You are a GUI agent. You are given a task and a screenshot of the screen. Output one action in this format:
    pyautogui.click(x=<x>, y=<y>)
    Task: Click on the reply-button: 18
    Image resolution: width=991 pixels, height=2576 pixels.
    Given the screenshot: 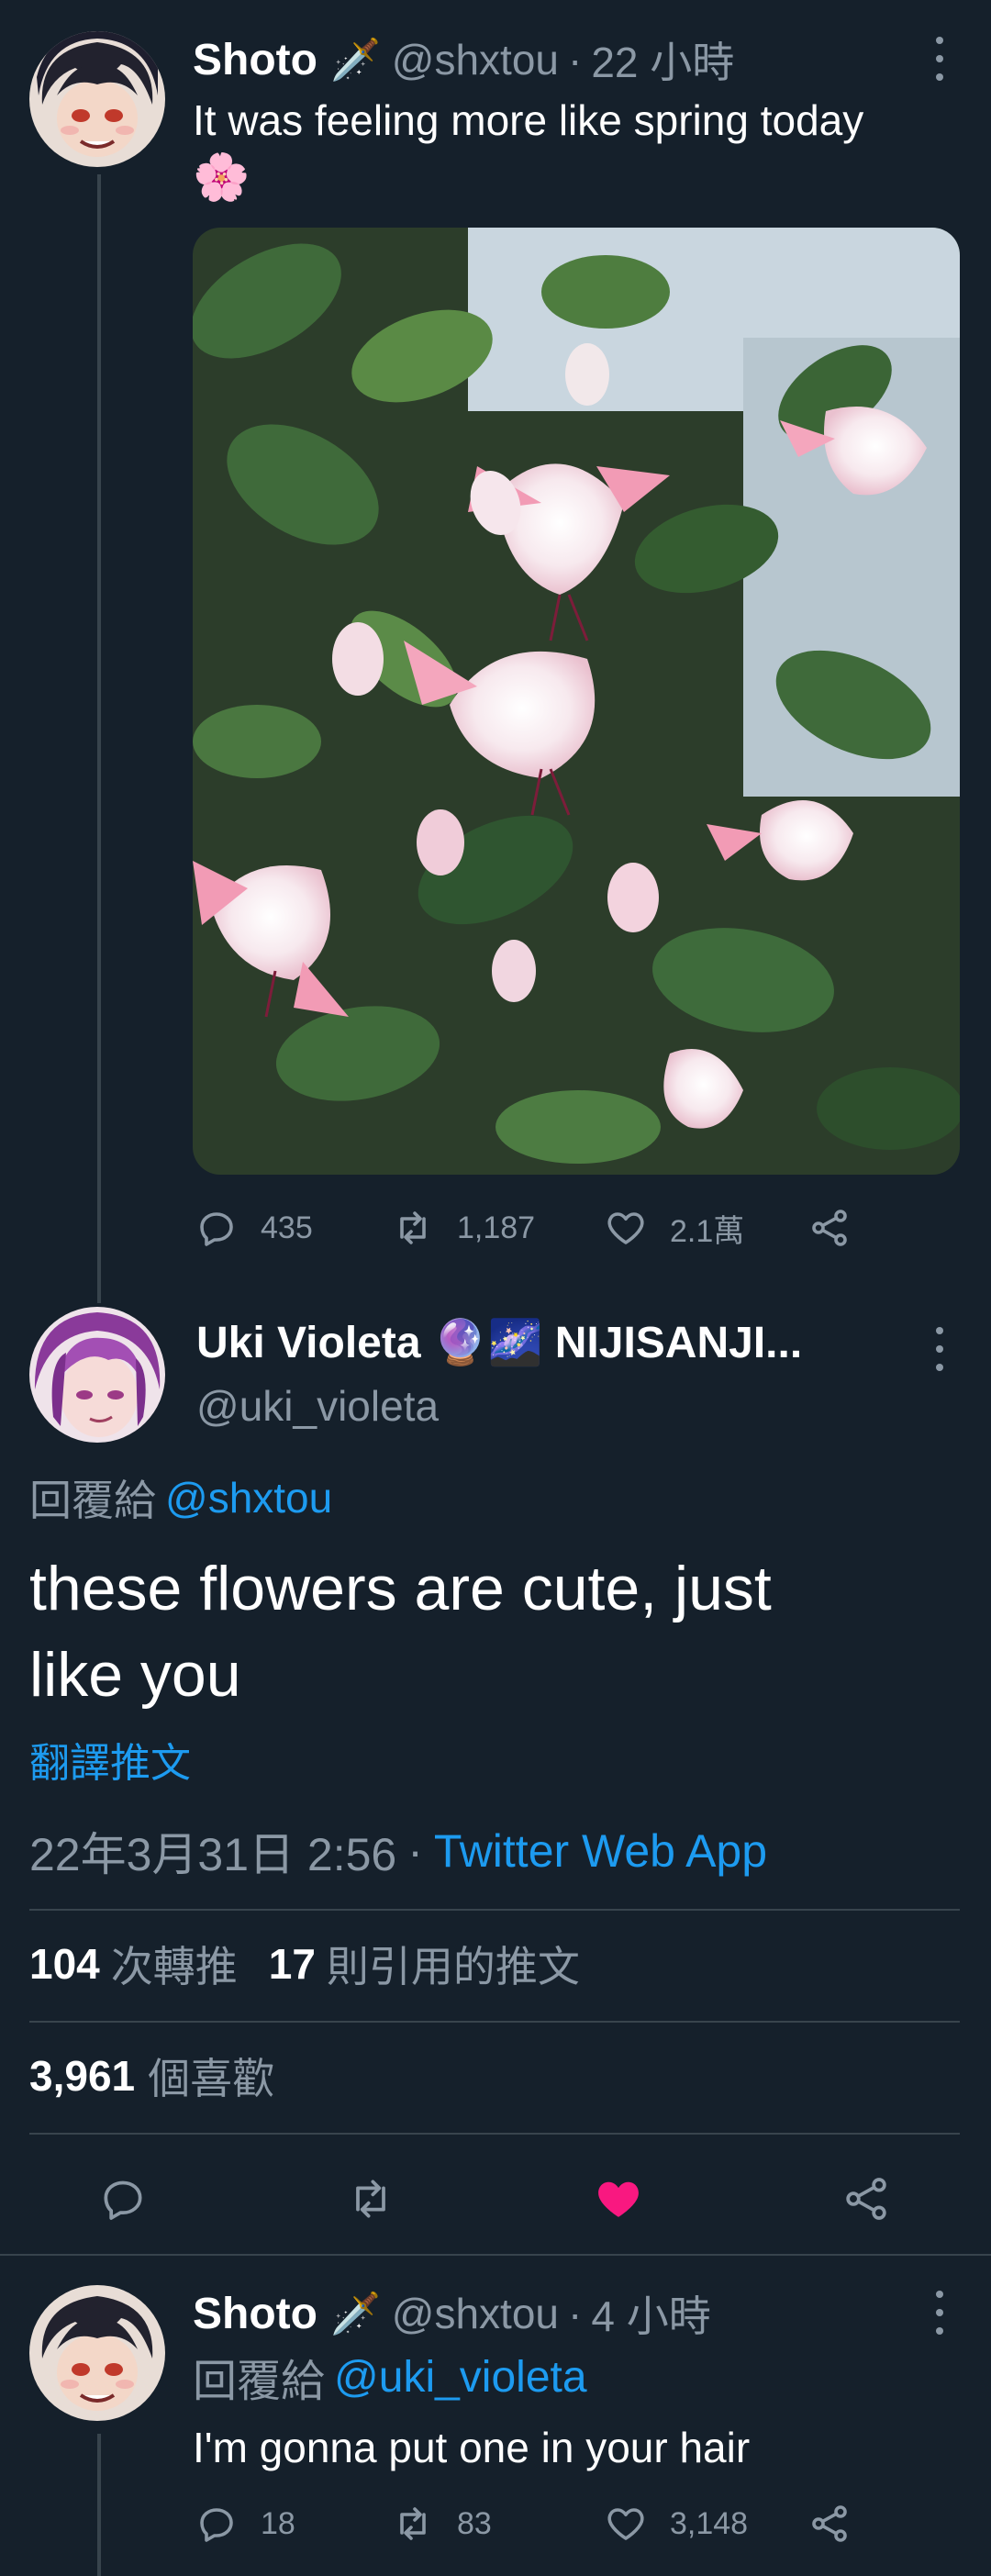 What is the action you would take?
    pyautogui.click(x=293, y=2524)
    